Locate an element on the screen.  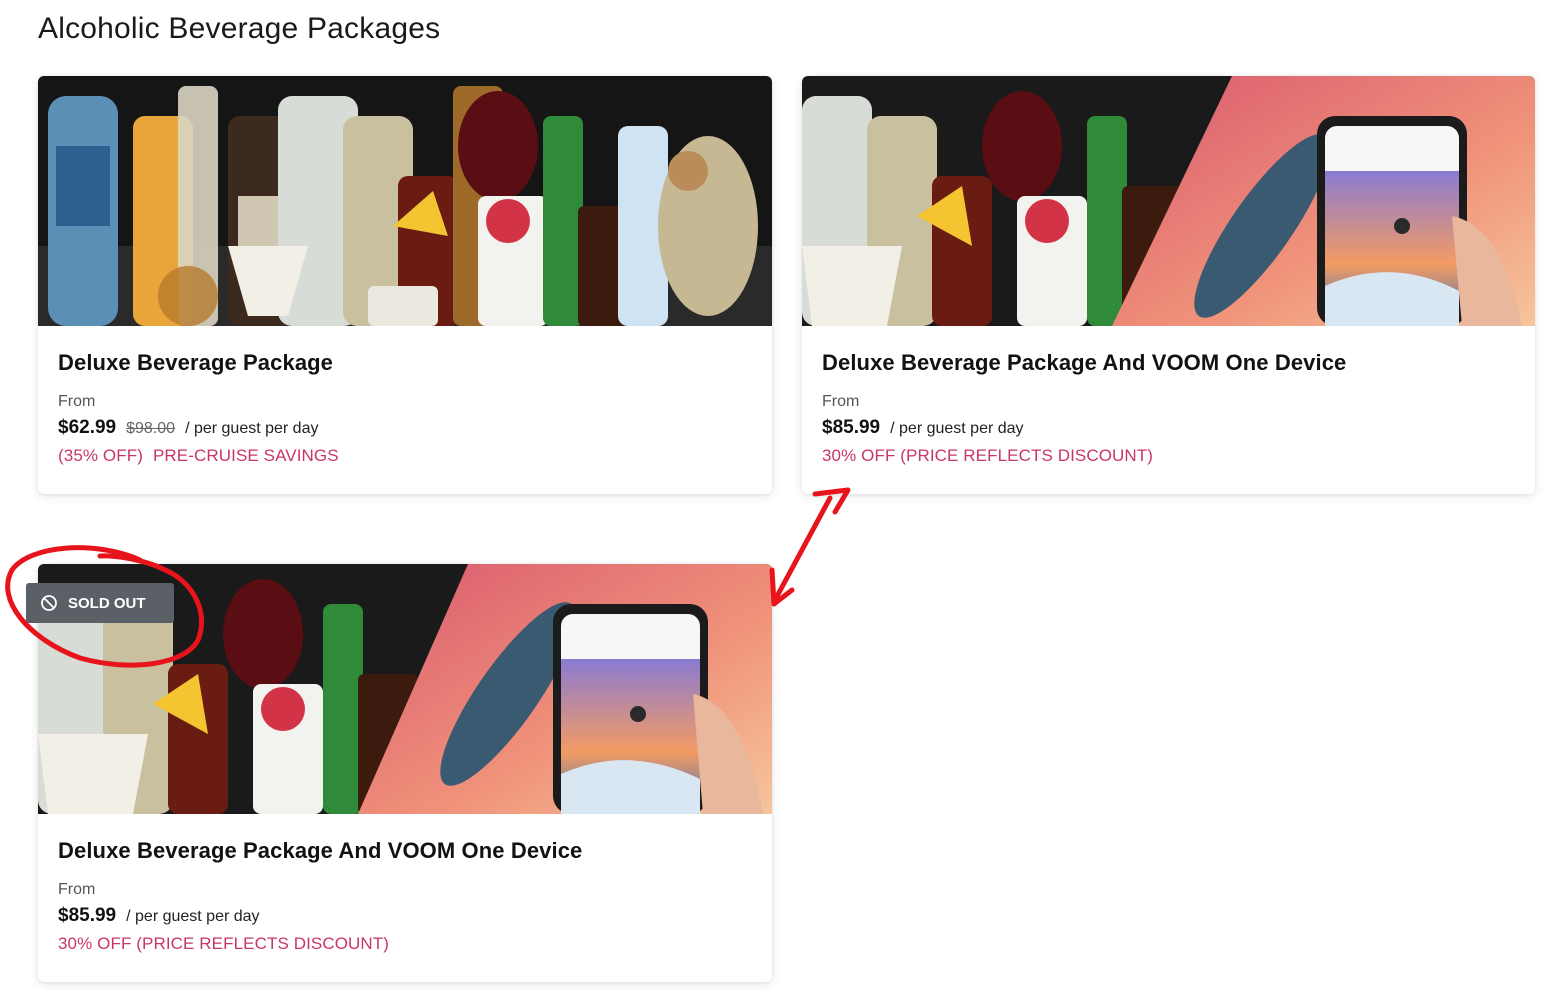
sold-out-badge: SOLD OUT is located at coordinates (100, 603).